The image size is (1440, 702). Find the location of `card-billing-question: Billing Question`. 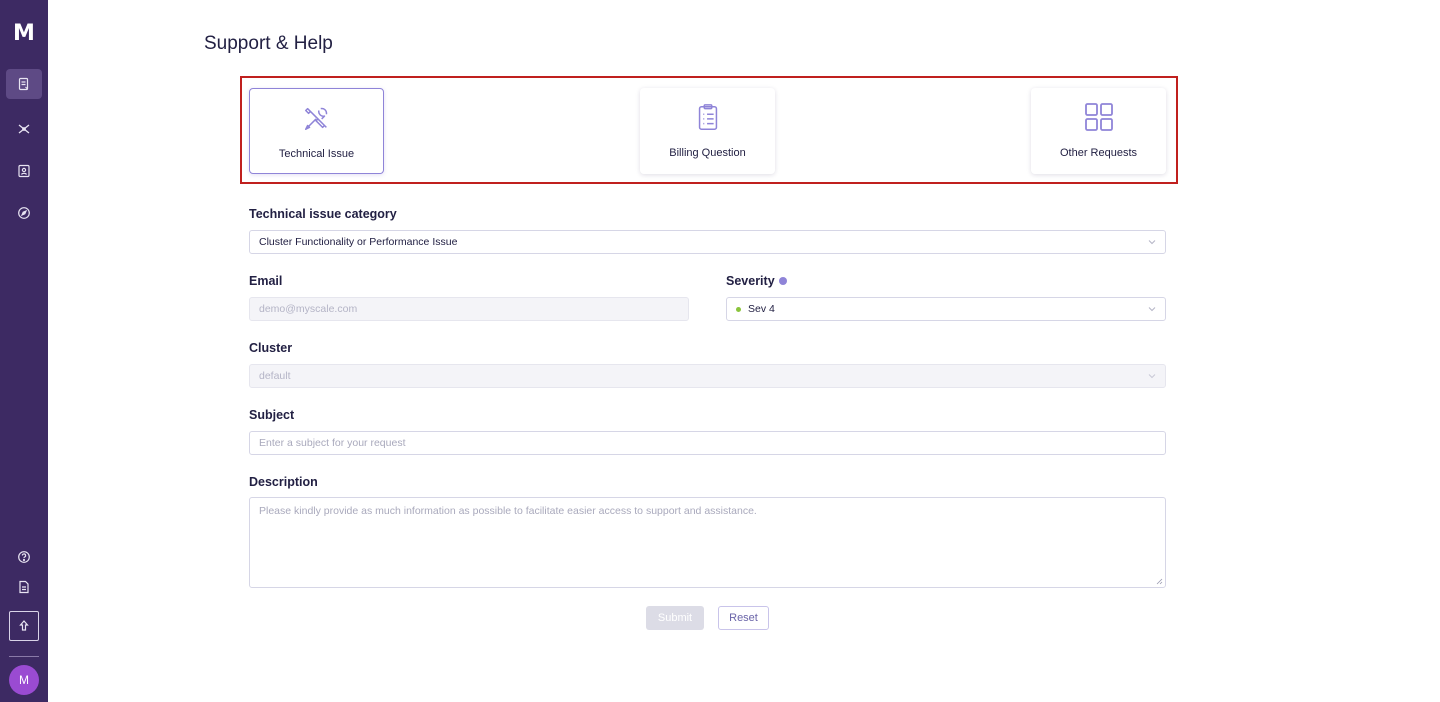

card-billing-question: Billing Question is located at coordinates (707, 131).